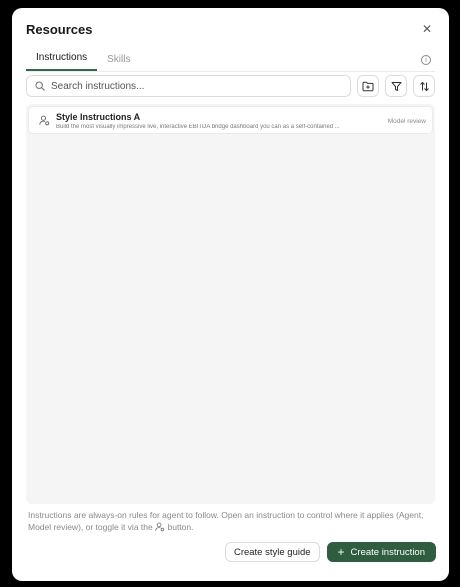 This screenshot has width=460, height=587. I want to click on search-input, so click(200, 86).